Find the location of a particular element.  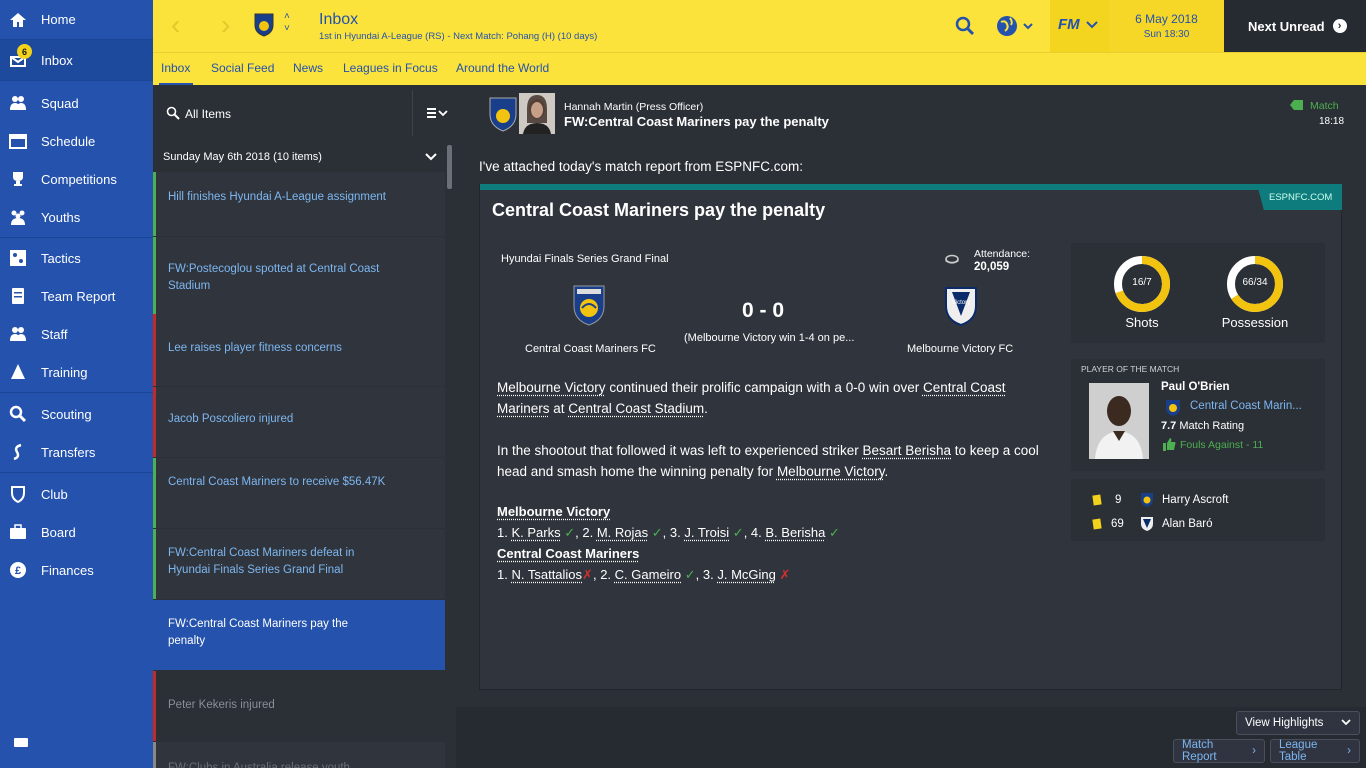

sidebar-item-label: Transfers is located at coordinates (68, 452).